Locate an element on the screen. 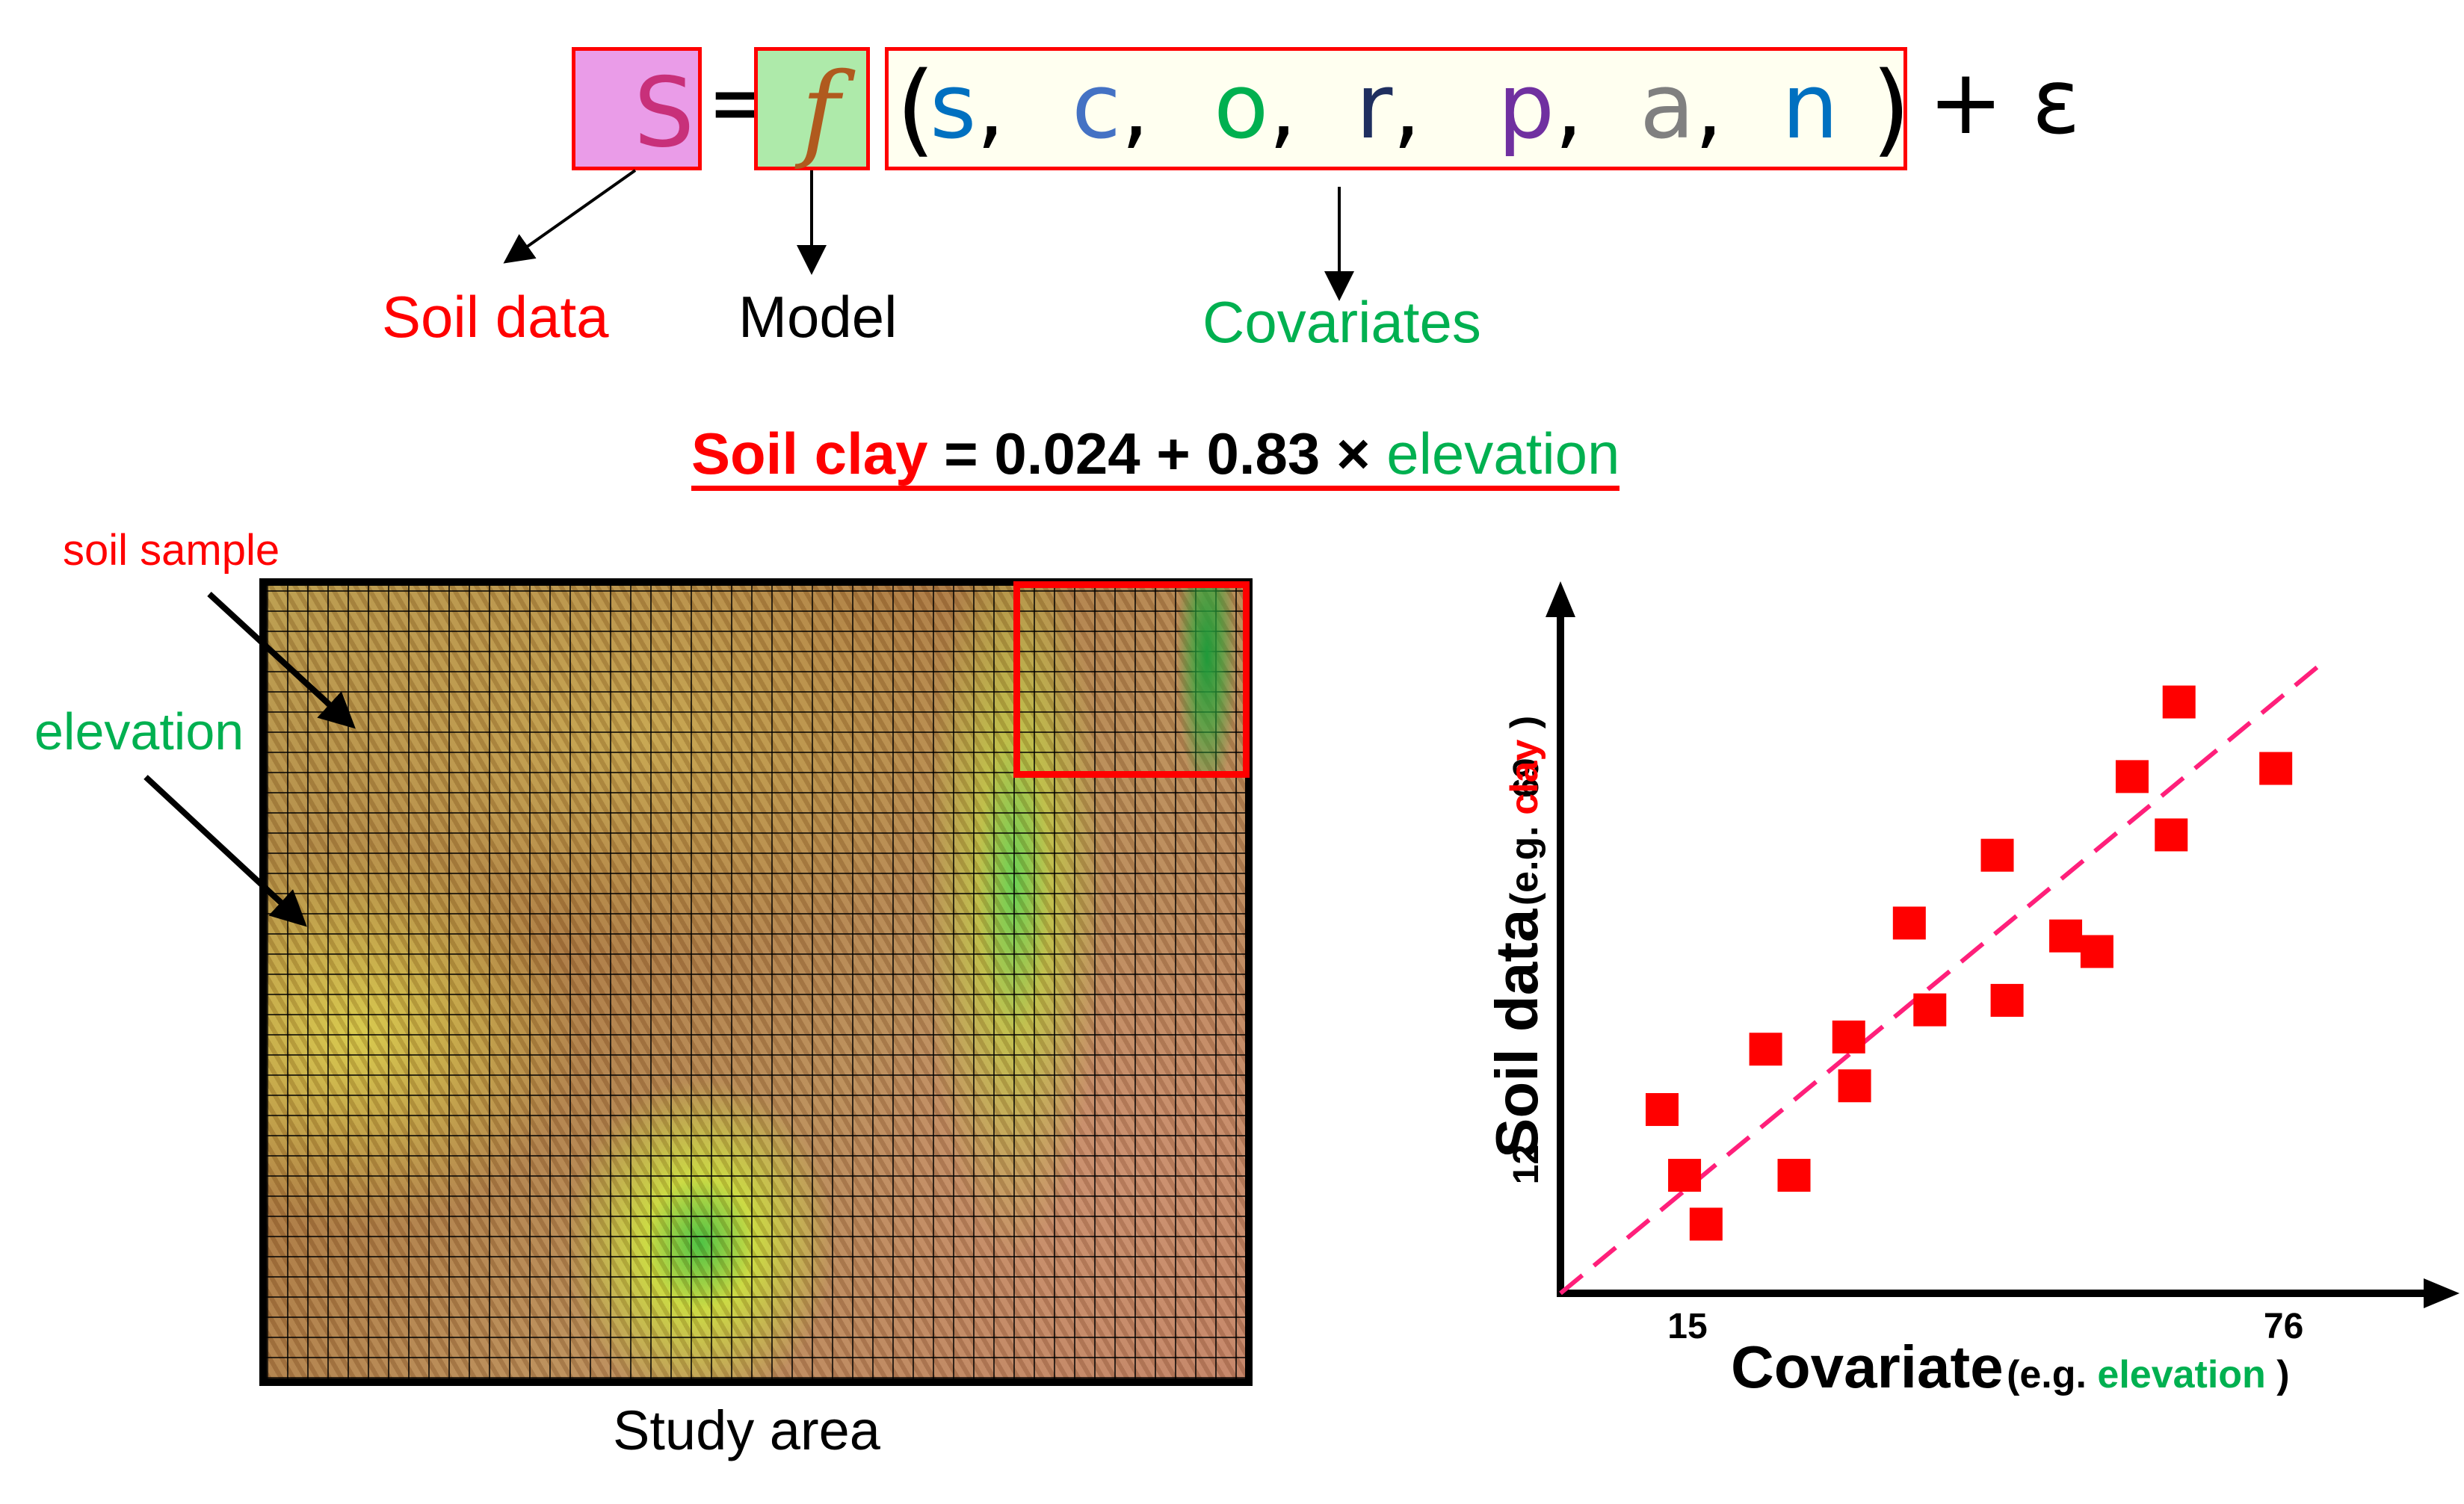 This screenshot has width=2464, height=1504. x-axis-arrowhead is located at coordinates (2442, 1293).